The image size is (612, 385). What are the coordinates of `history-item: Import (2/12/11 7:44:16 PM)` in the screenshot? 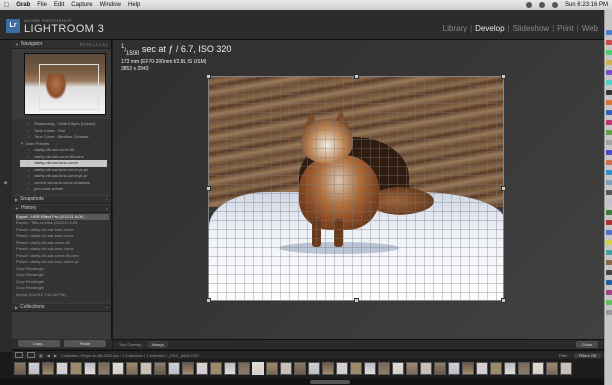 It's located at (62, 295).